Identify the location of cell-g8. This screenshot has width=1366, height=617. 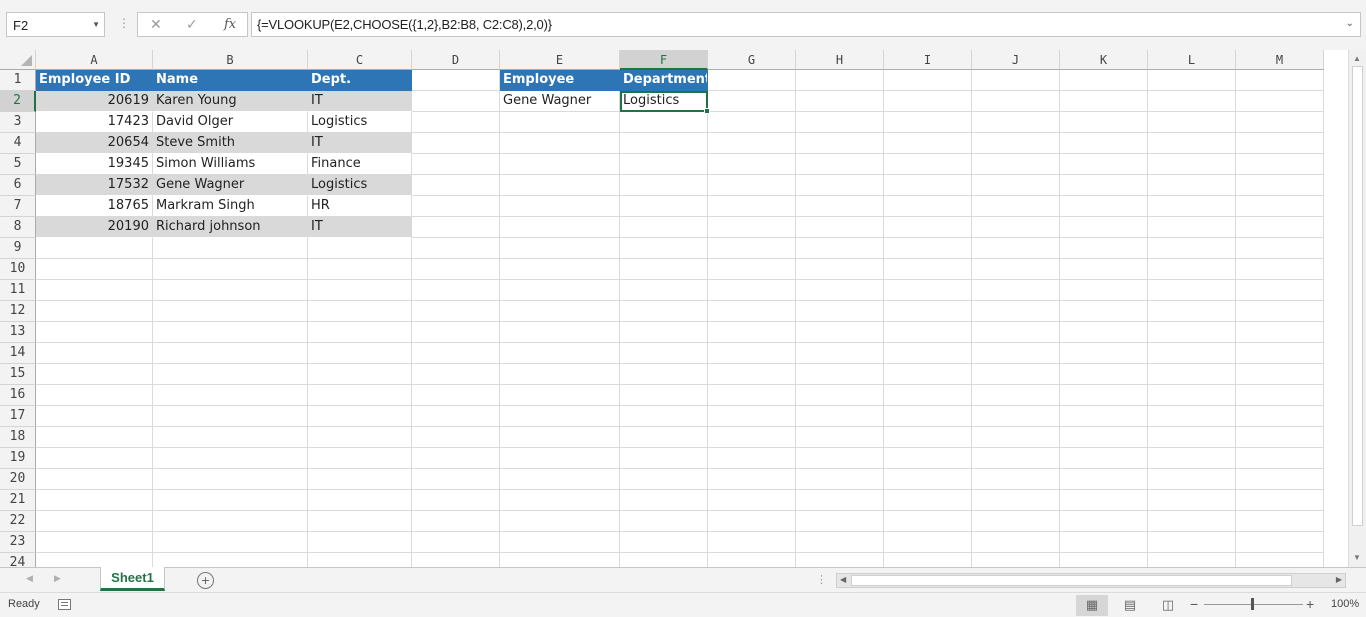
(752, 227).